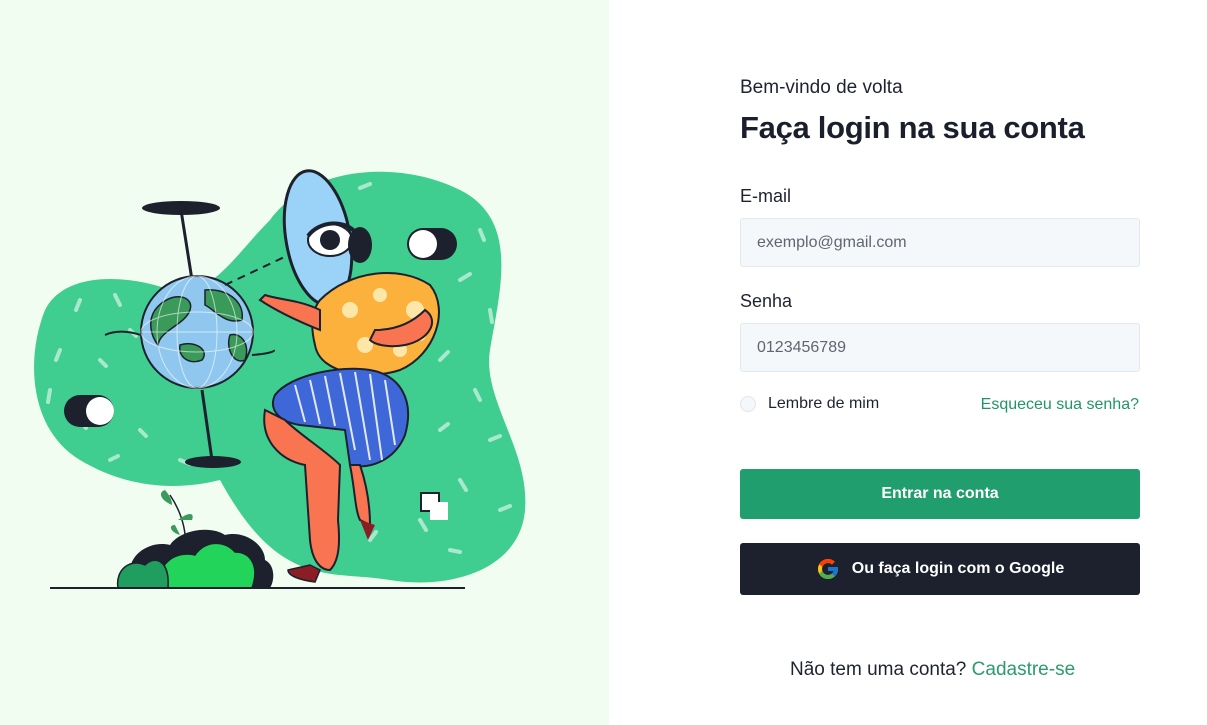 The height and width of the screenshot is (725, 1207). Describe the element at coordinates (940, 347) in the screenshot. I see `password-input` at that location.